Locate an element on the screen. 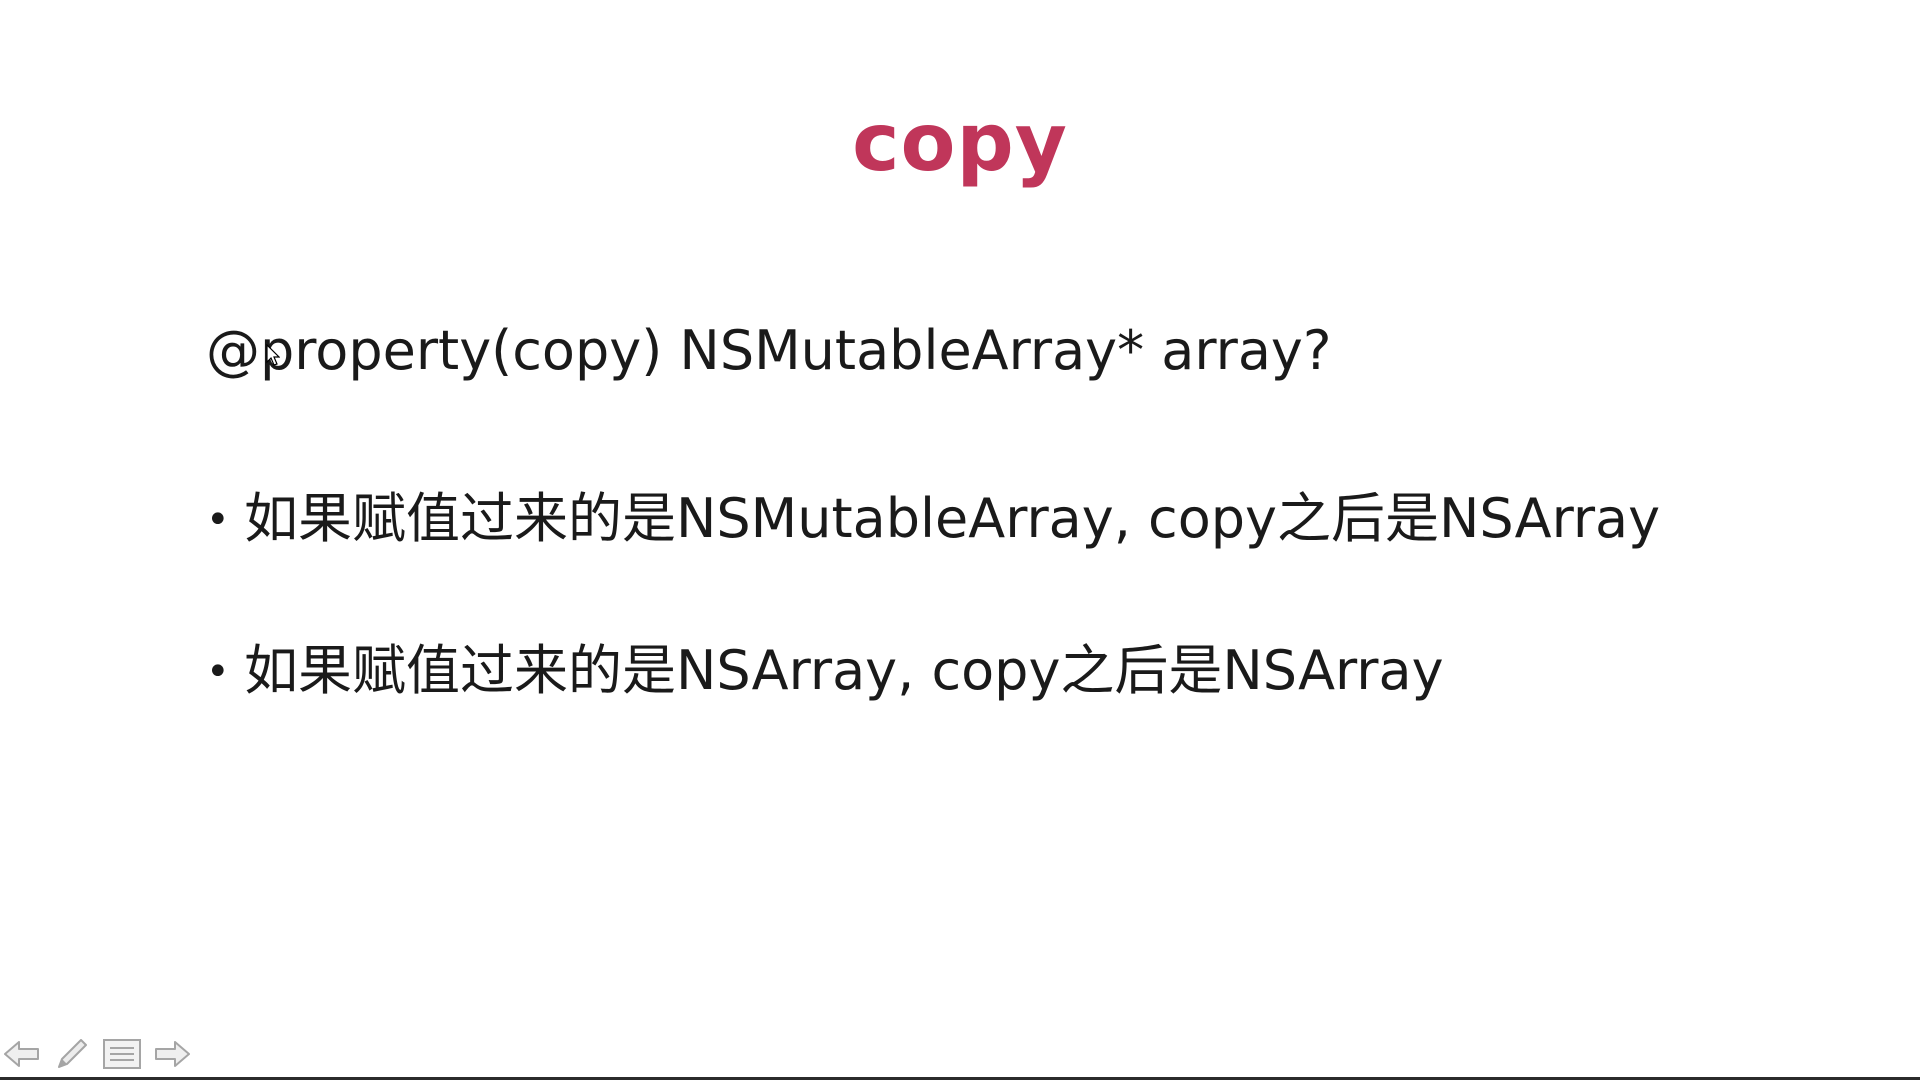  pen-tool-button is located at coordinates (72, 1054).